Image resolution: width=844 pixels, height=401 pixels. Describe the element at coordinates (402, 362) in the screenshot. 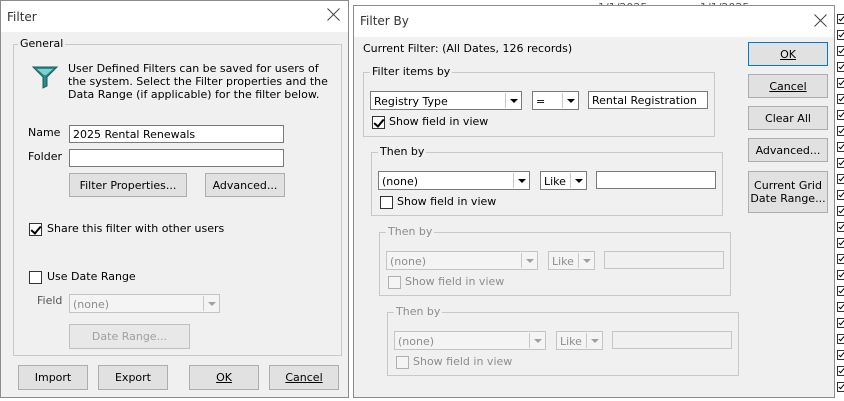

I see `row4-show-checkbox` at that location.